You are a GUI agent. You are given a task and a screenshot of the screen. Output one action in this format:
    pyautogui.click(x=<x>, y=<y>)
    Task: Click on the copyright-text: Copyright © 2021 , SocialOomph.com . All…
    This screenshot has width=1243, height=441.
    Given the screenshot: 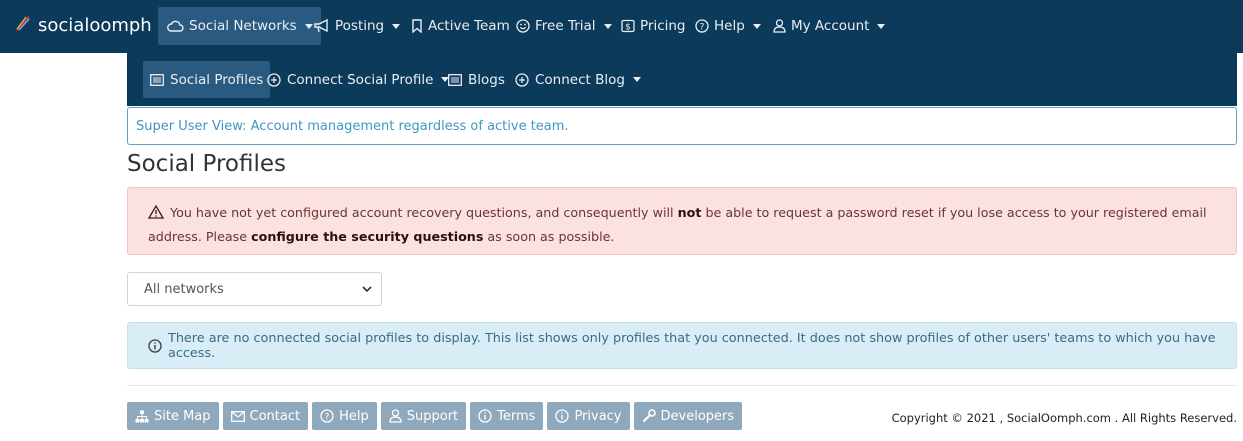 What is the action you would take?
    pyautogui.click(x=1064, y=418)
    